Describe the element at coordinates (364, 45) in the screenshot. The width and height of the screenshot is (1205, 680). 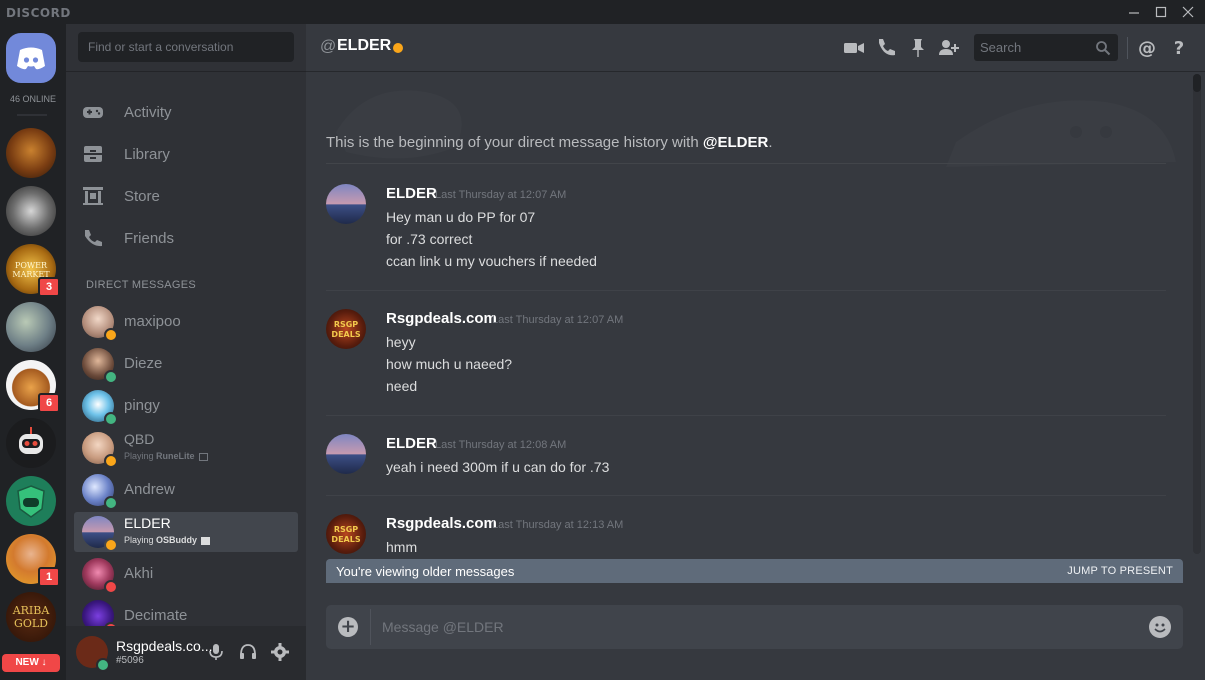
I see `channel-name: ELDER` at that location.